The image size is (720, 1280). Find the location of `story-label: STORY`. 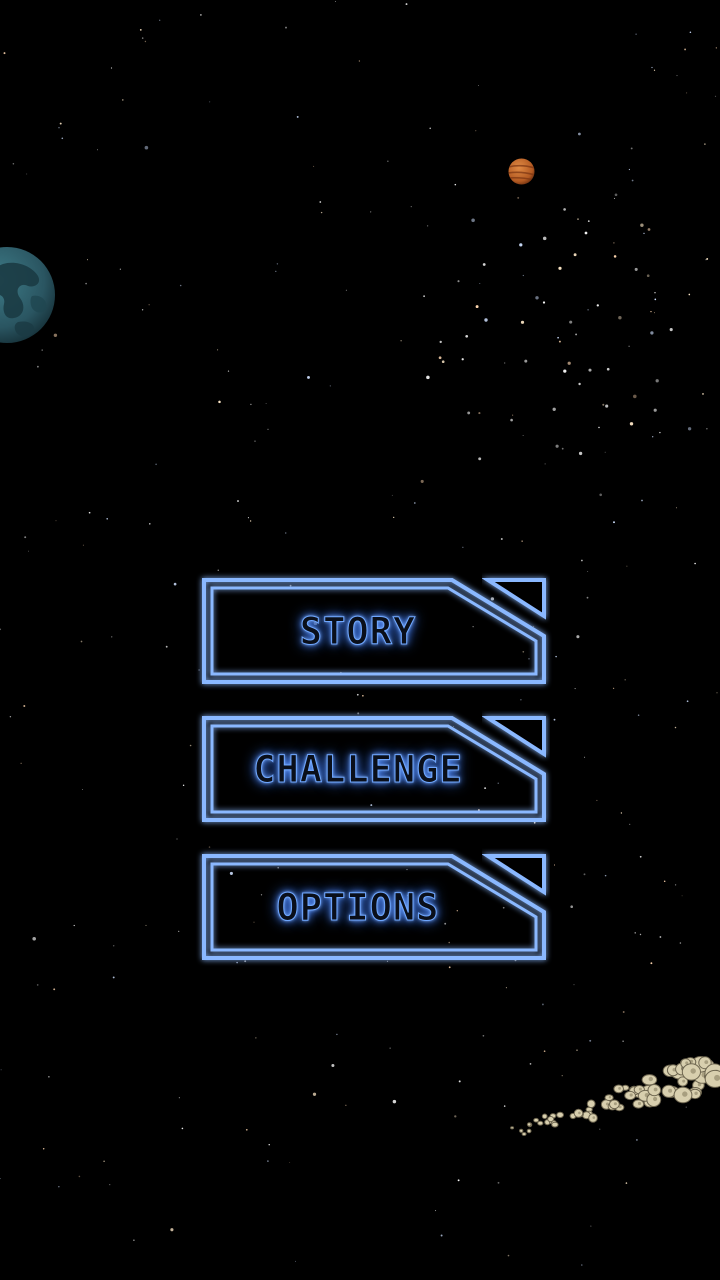

story-label: STORY is located at coordinates (358, 632).